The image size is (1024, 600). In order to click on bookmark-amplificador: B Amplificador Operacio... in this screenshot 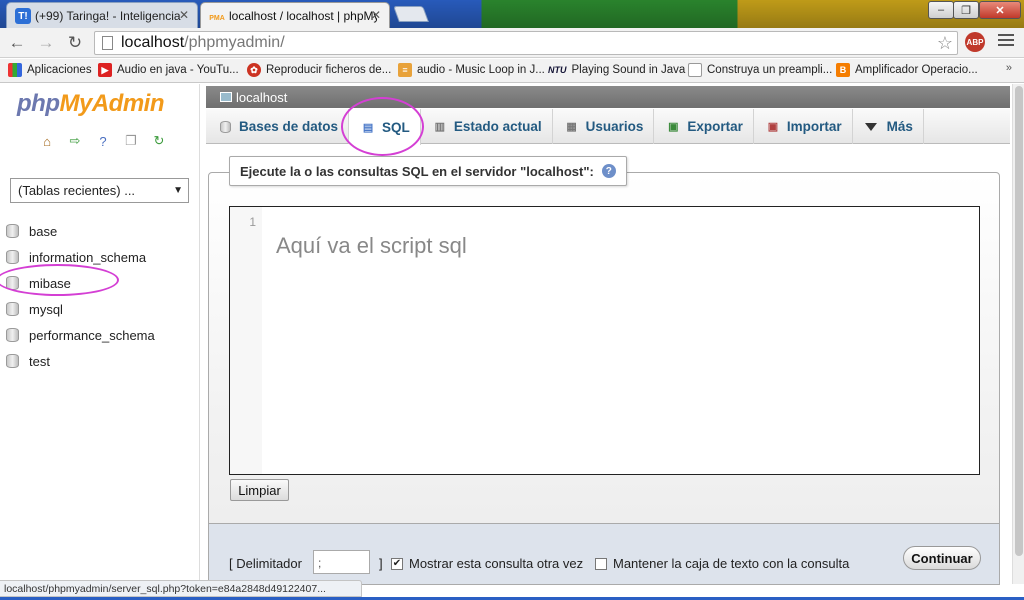, I will do `click(907, 70)`.